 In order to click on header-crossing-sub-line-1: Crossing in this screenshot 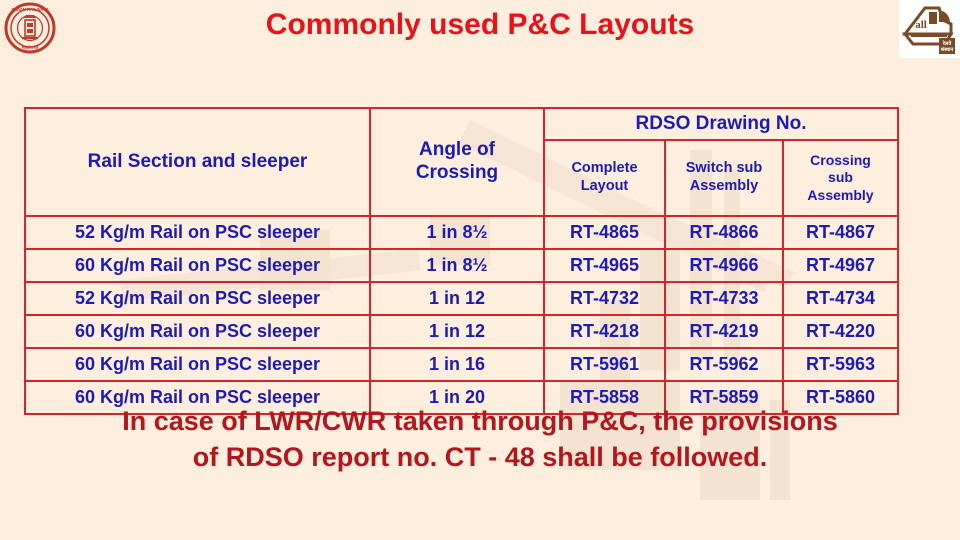, I will do `click(840, 160)`.